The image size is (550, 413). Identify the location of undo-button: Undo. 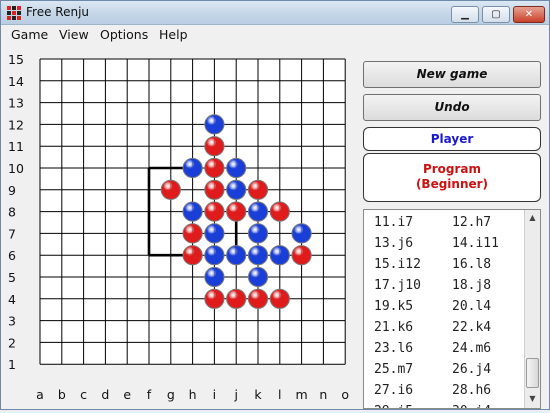
(452, 107).